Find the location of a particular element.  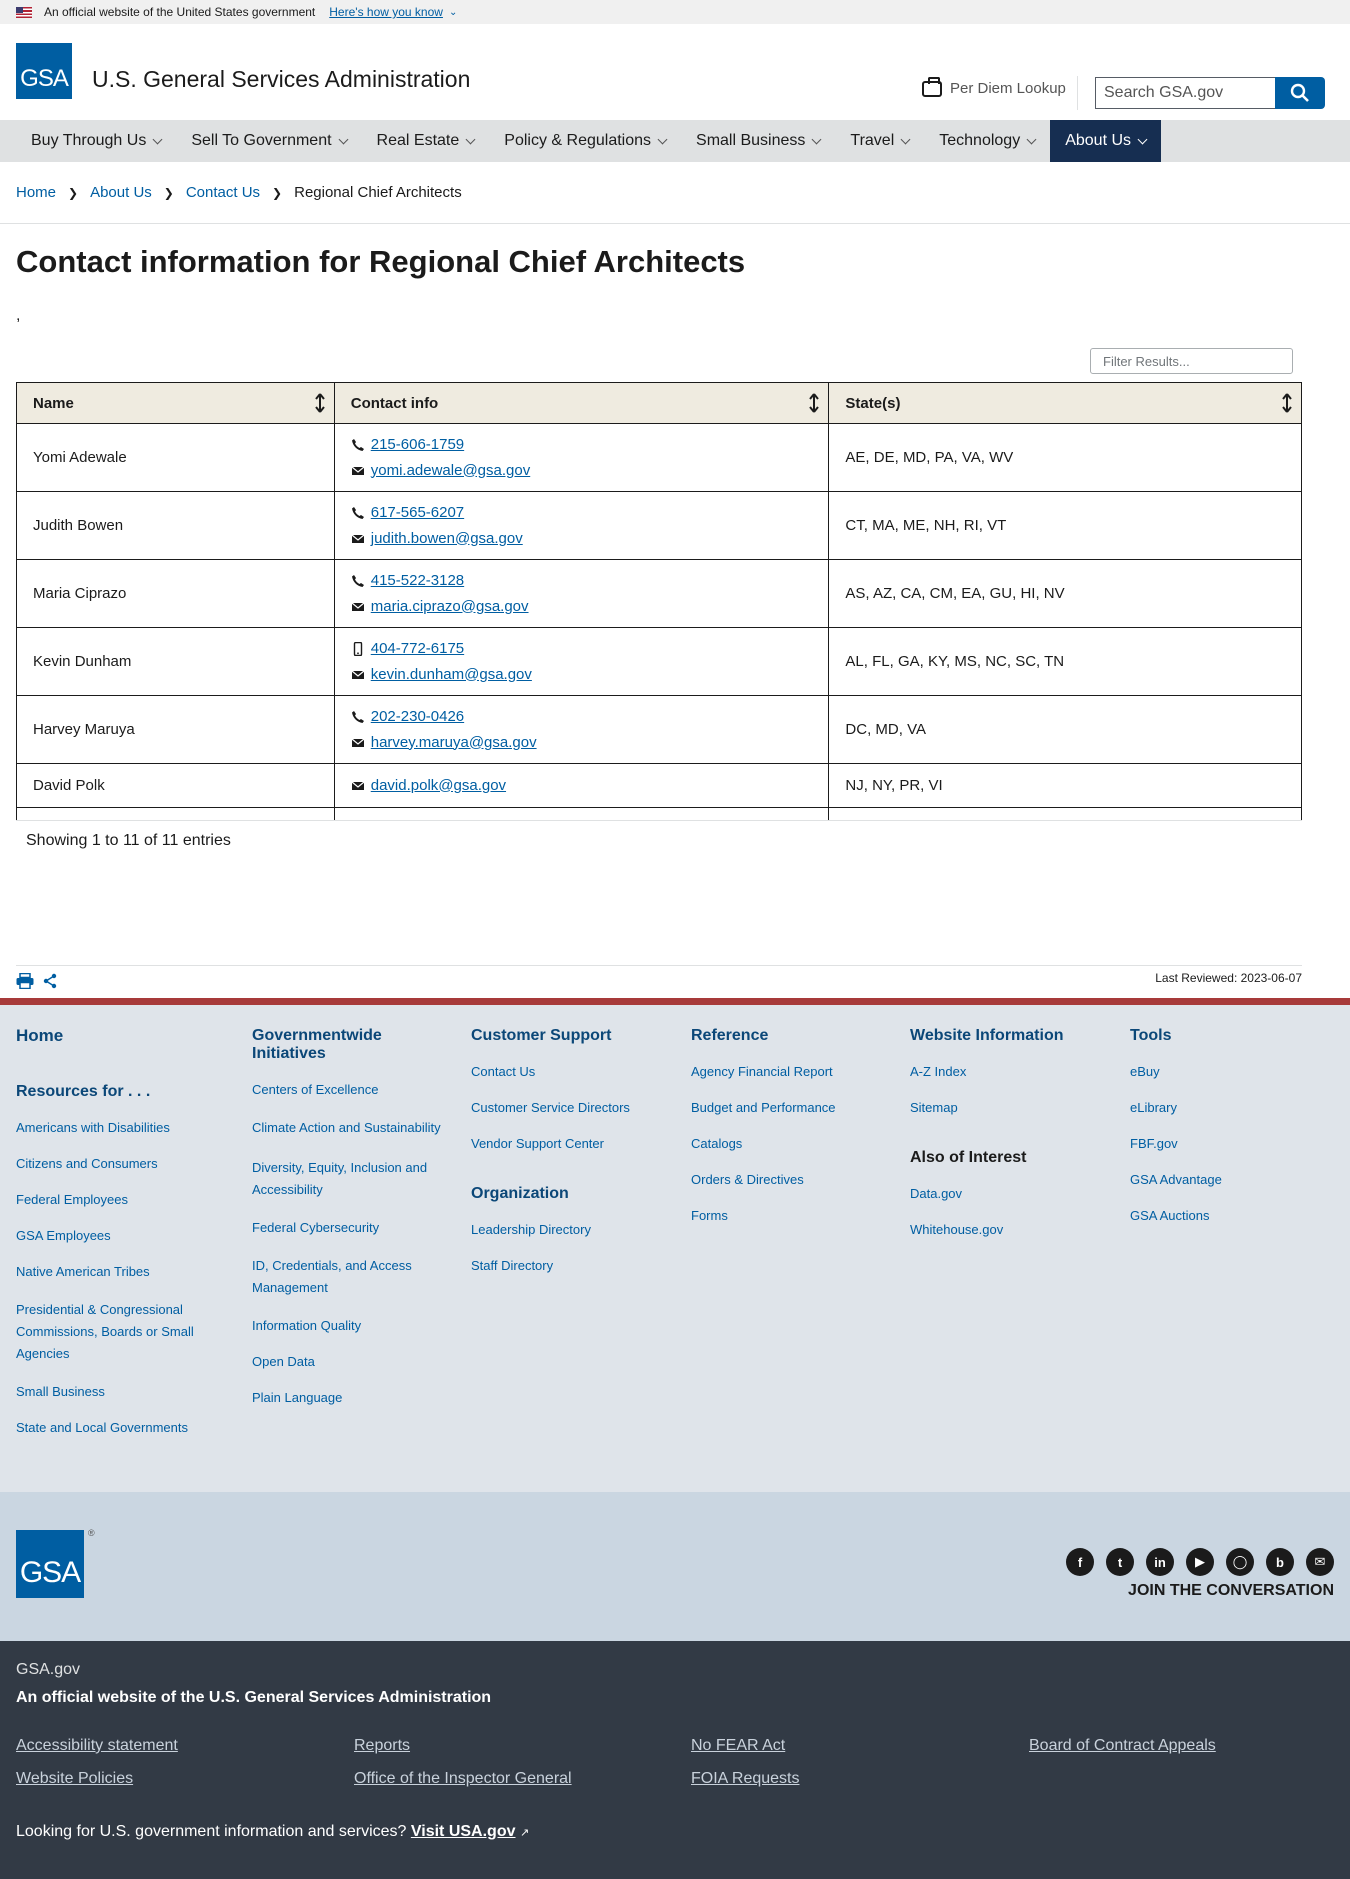

column-header-states: State(s) is located at coordinates (1065, 403).